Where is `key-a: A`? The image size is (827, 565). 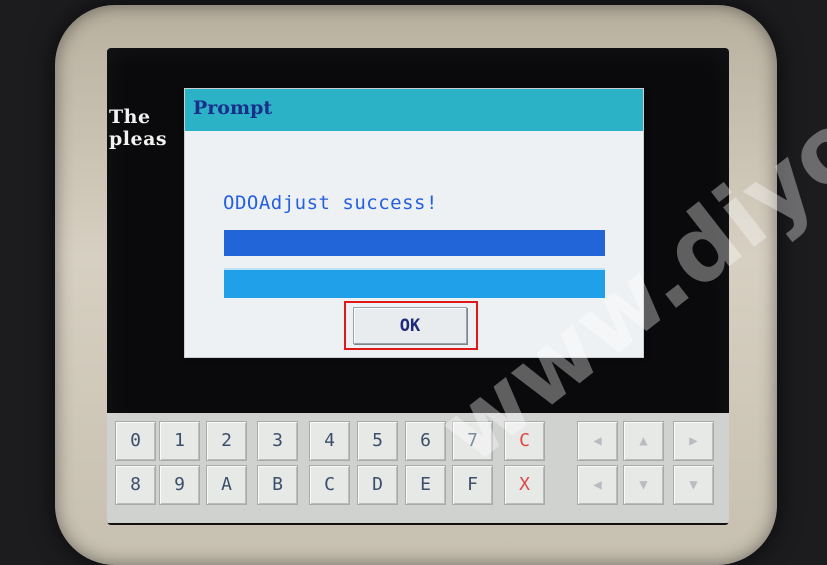
key-a: A is located at coordinates (226, 485).